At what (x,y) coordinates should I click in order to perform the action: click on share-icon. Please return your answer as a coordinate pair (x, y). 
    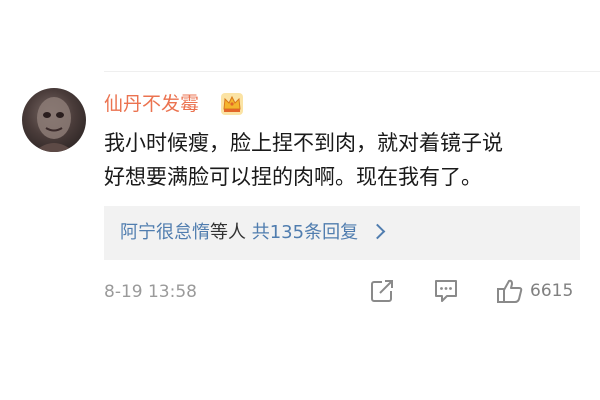
    Looking at the image, I should click on (382, 291).